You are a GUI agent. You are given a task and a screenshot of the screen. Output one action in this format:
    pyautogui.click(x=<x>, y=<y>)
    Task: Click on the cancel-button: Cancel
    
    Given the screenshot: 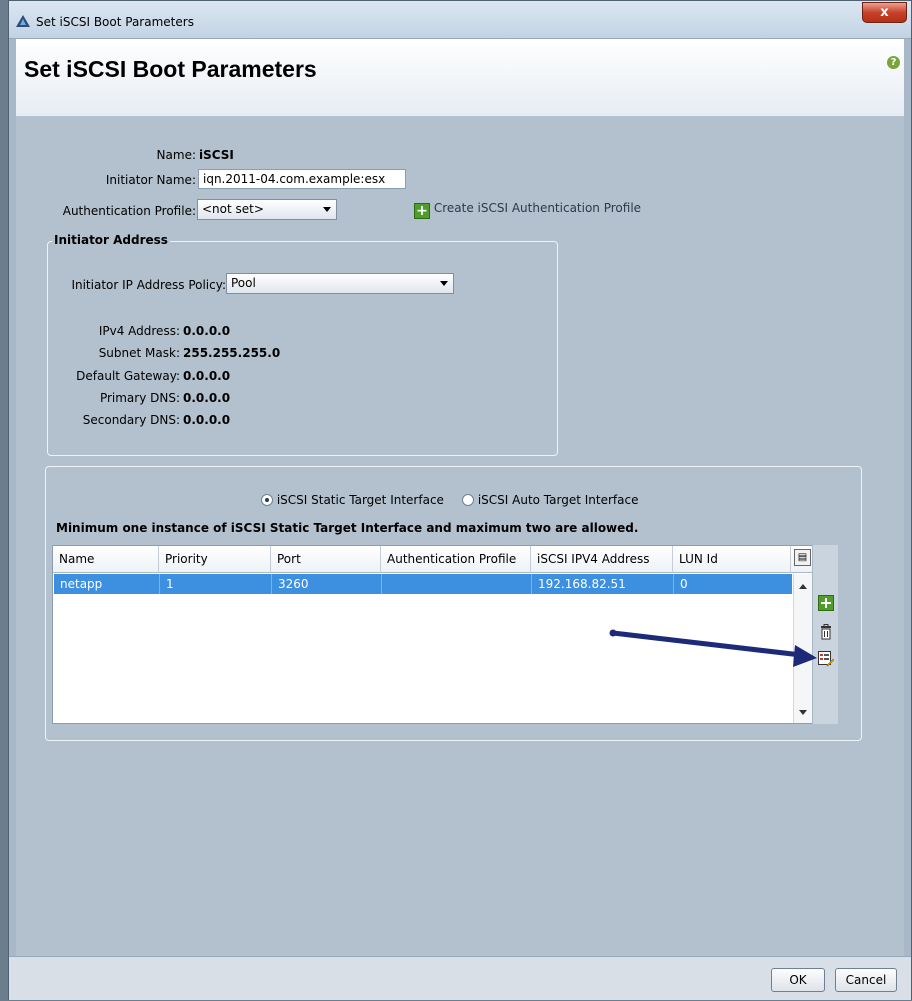 What is the action you would take?
    pyautogui.click(x=866, y=980)
    